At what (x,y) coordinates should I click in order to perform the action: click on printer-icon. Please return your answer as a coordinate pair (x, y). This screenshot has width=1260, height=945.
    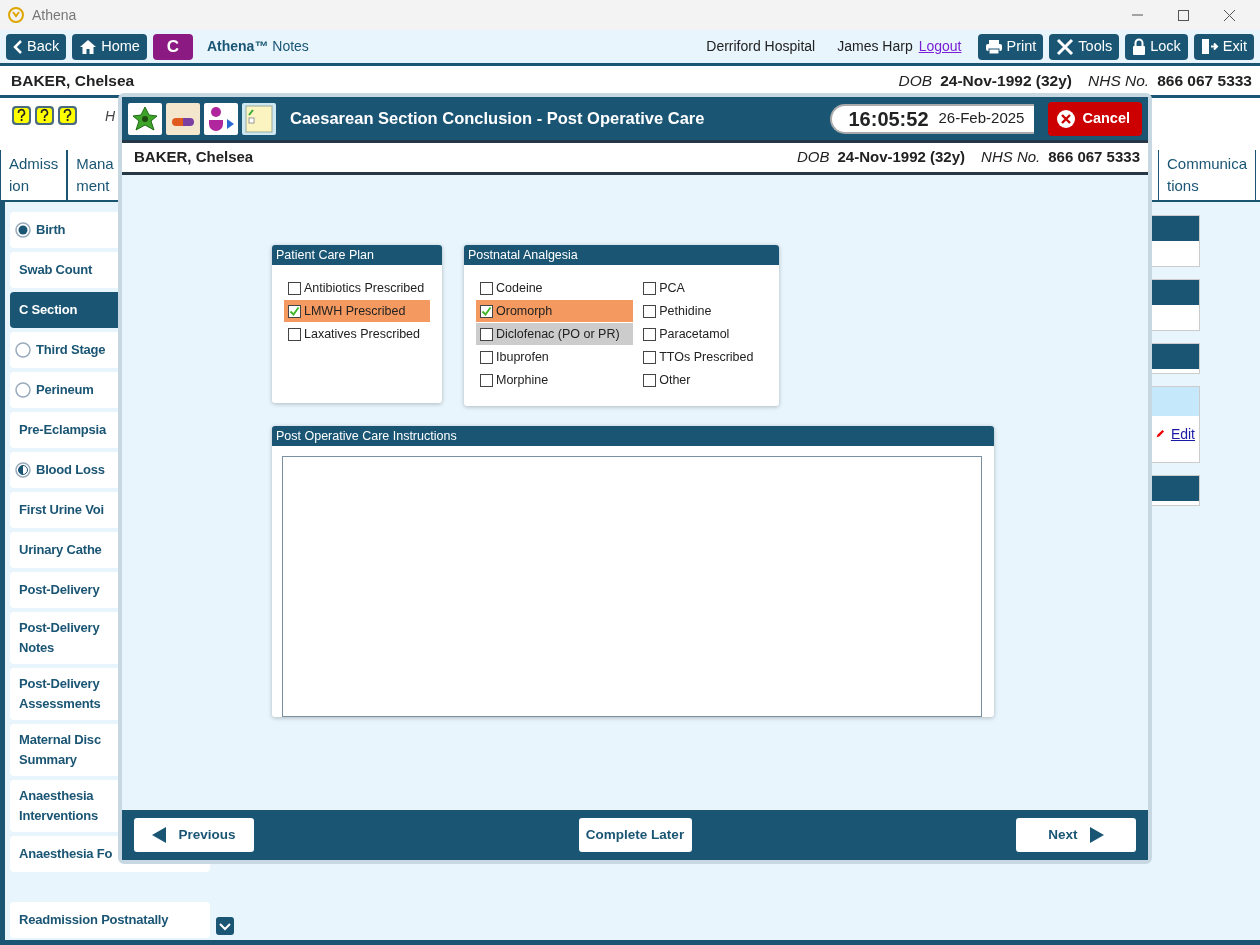
    Looking at the image, I should click on (993, 46).